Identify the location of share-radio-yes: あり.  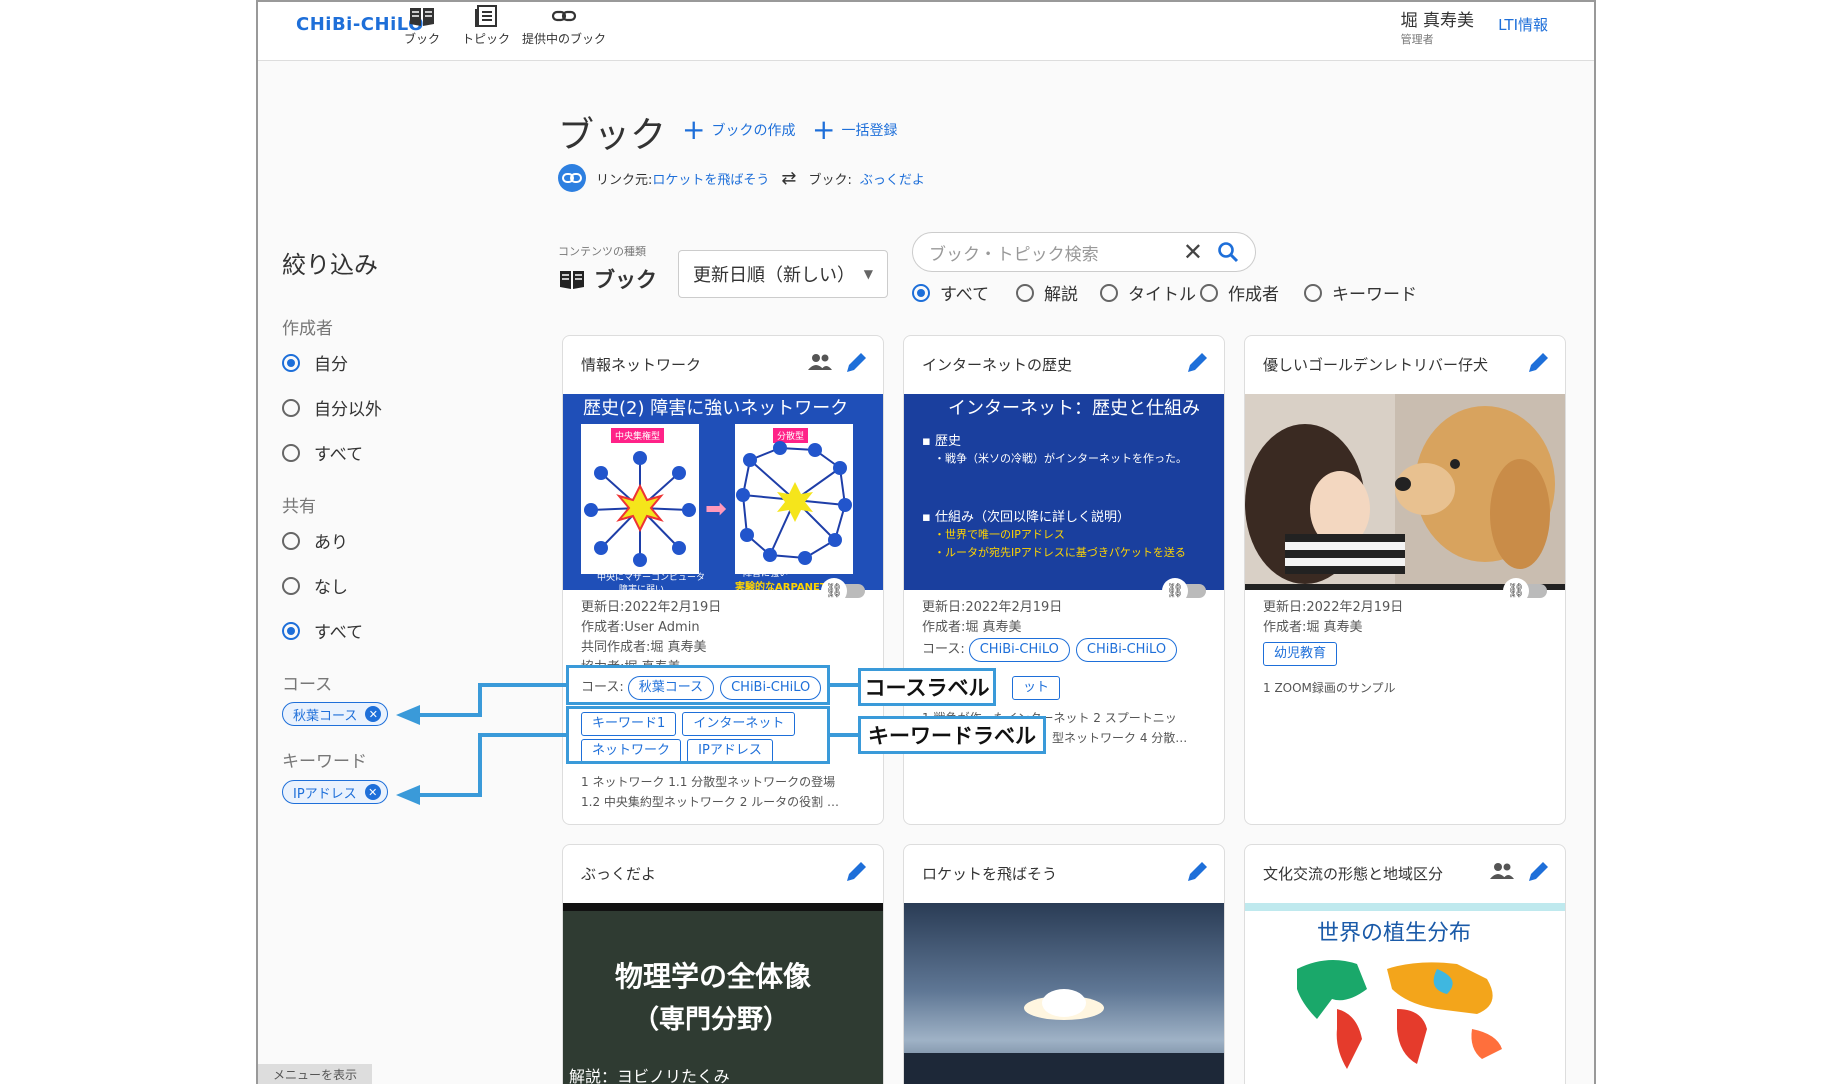
(315, 540).